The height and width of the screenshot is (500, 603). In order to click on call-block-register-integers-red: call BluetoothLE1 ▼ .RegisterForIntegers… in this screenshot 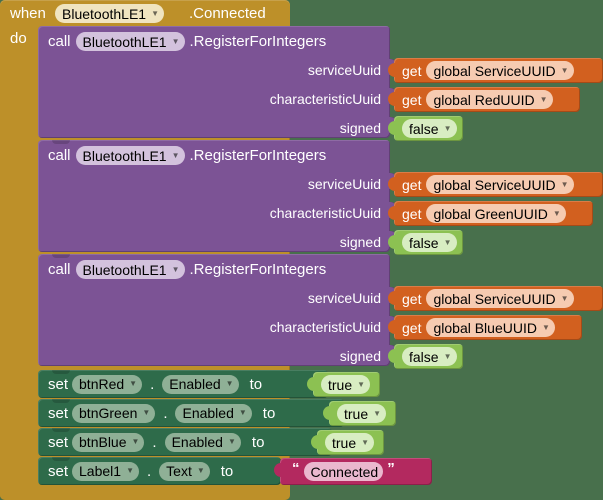, I will do `click(217, 82)`.